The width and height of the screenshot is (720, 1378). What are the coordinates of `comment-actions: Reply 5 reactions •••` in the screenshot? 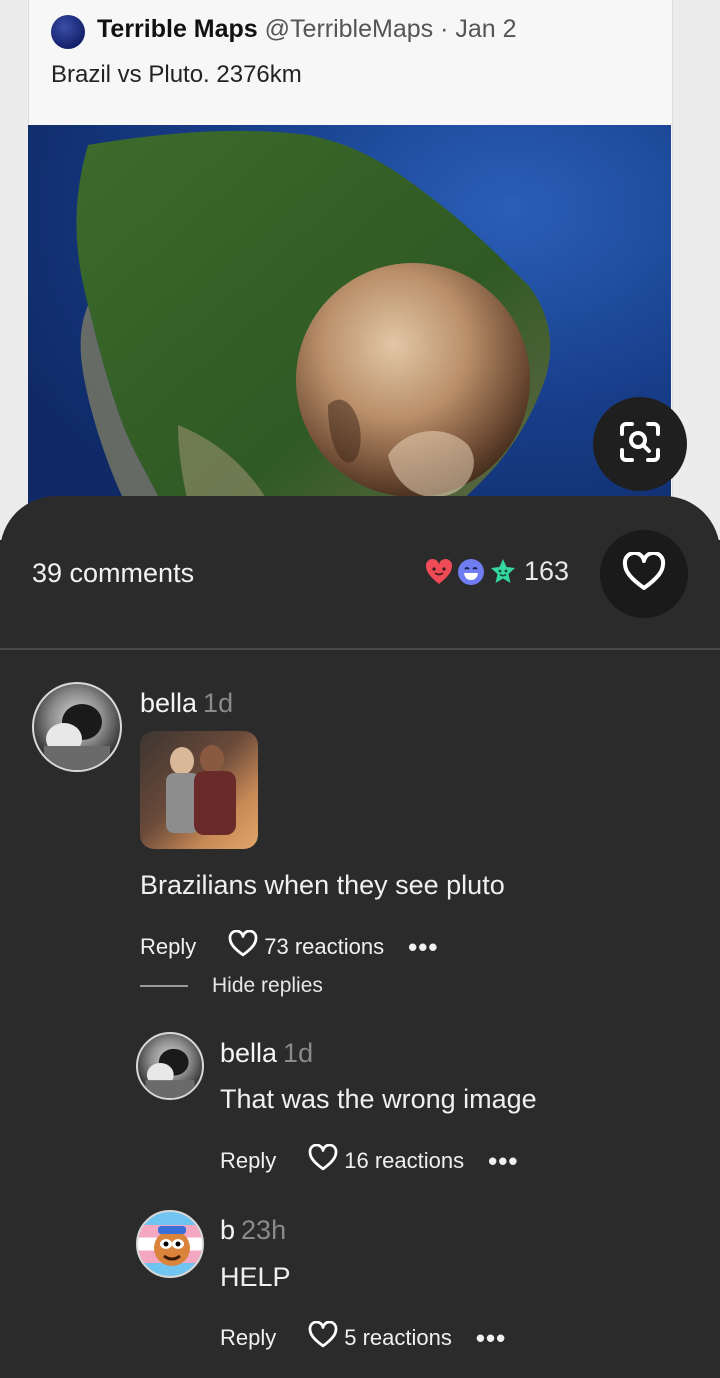 It's located at (363, 1337).